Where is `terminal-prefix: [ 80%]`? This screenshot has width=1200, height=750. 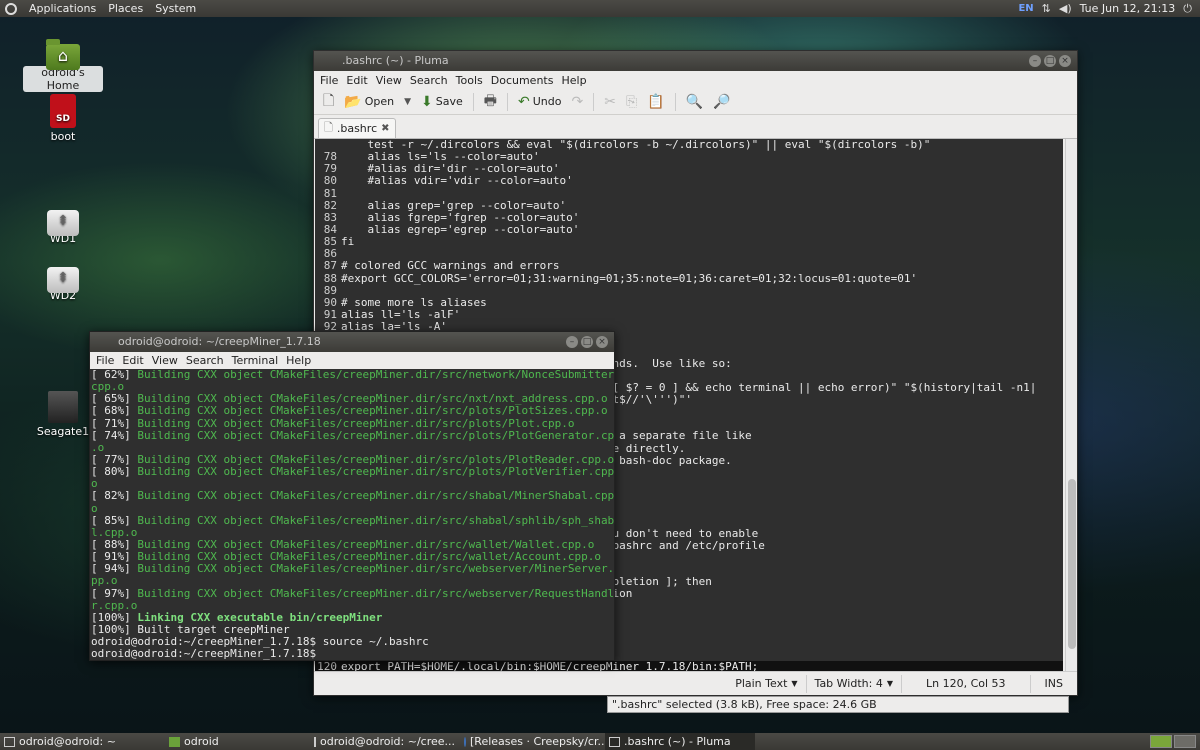 terminal-prefix: [ 80%] is located at coordinates (114, 472).